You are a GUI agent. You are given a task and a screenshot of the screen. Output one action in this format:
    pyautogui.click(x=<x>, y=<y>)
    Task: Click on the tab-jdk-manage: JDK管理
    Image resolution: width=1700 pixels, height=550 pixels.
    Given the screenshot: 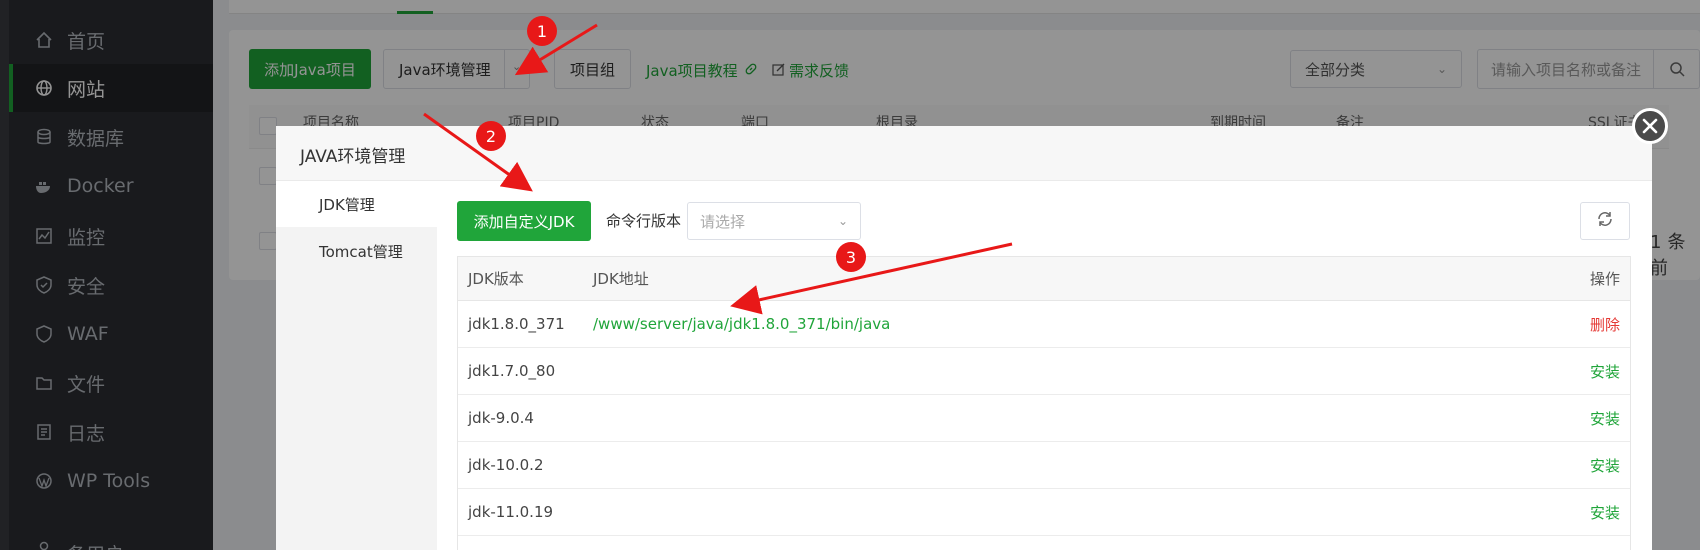 What is the action you would take?
    pyautogui.click(x=356, y=204)
    